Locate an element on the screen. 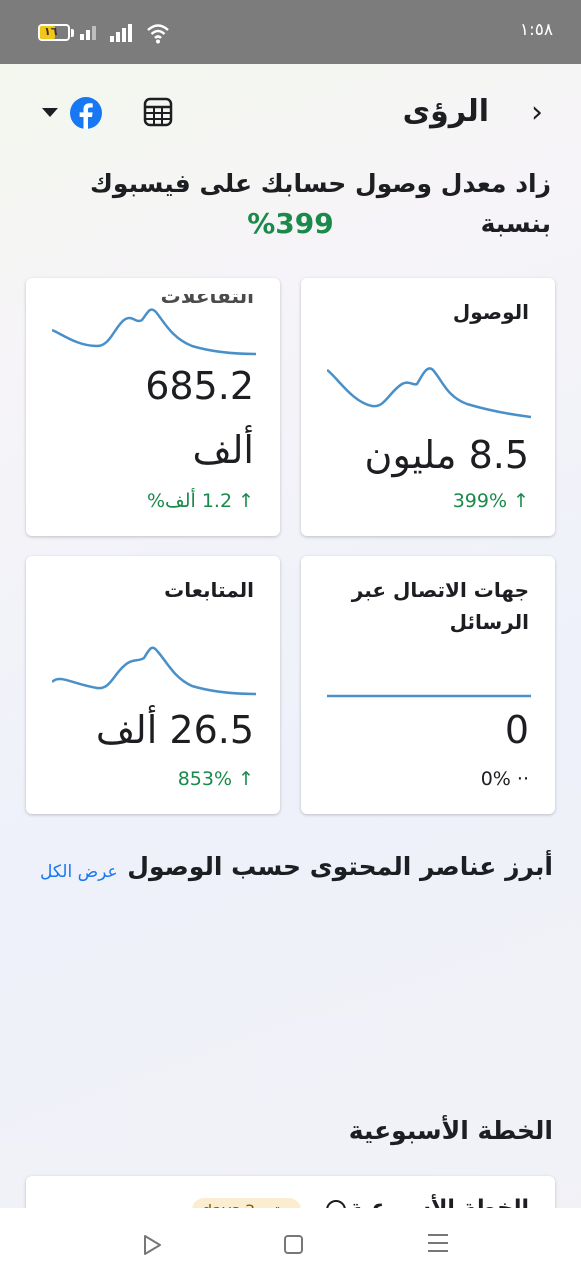  wifi-icon is located at coordinates (158, 34).